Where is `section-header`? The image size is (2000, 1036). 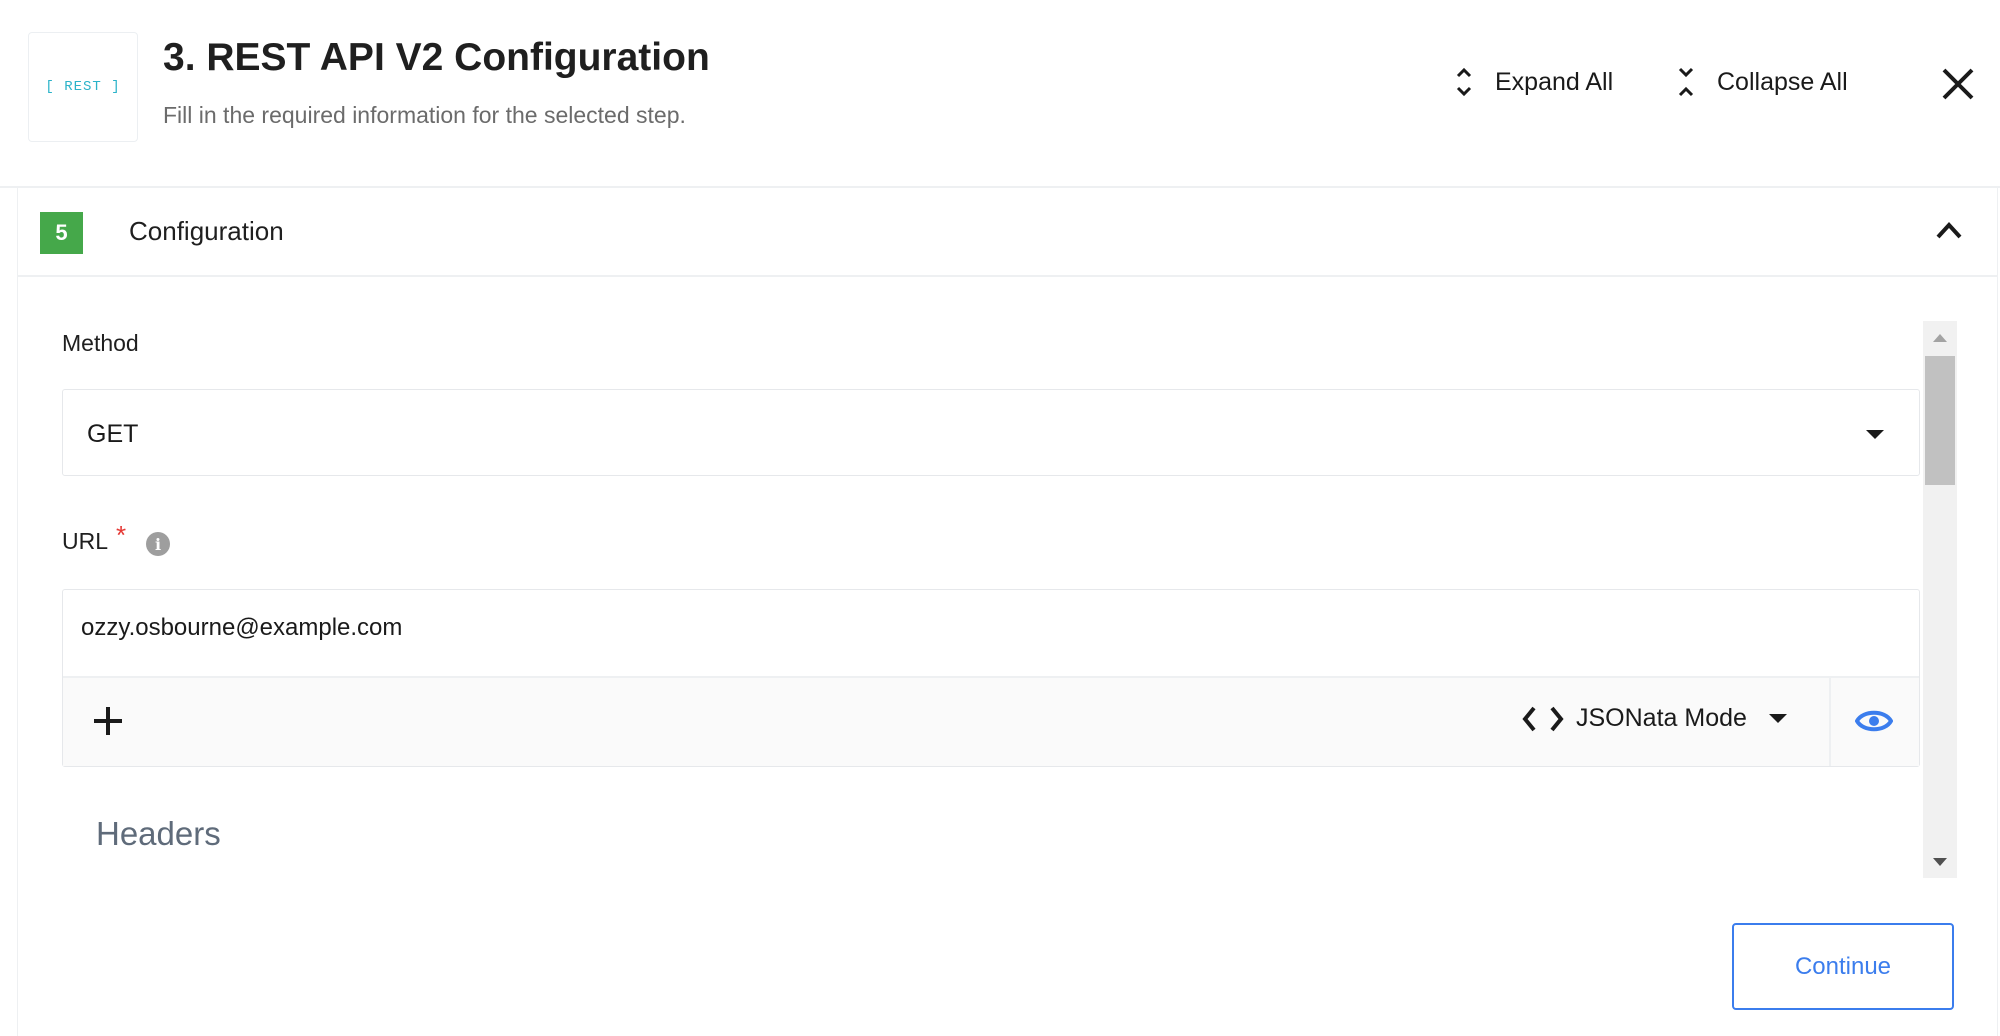 section-header is located at coordinates (1007, 232).